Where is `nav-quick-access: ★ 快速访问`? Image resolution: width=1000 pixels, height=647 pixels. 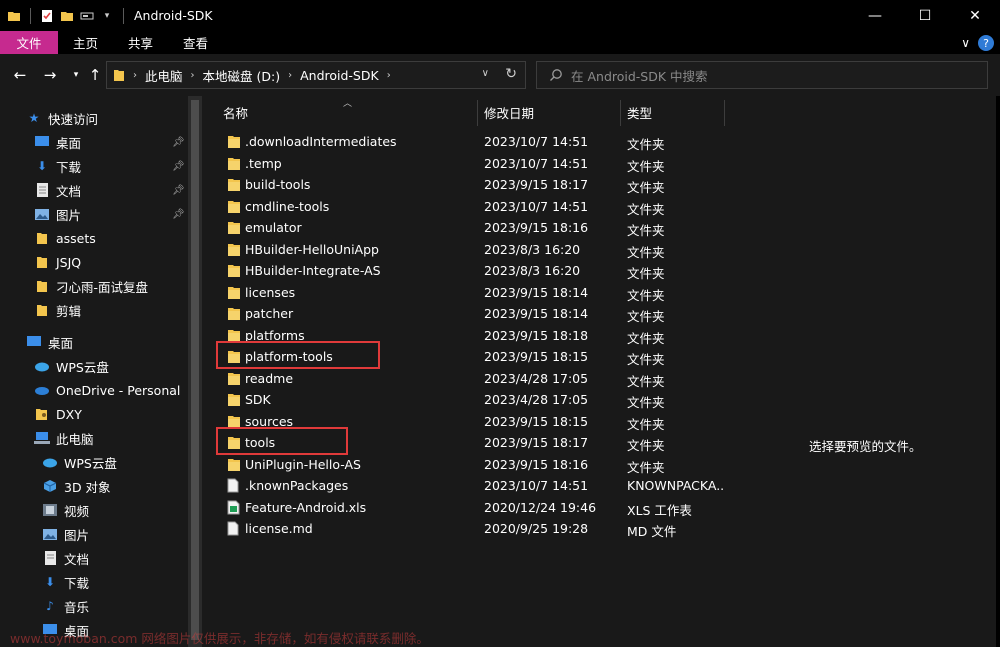
nav-quick-access: ★ 快速访问 is located at coordinates (62, 118).